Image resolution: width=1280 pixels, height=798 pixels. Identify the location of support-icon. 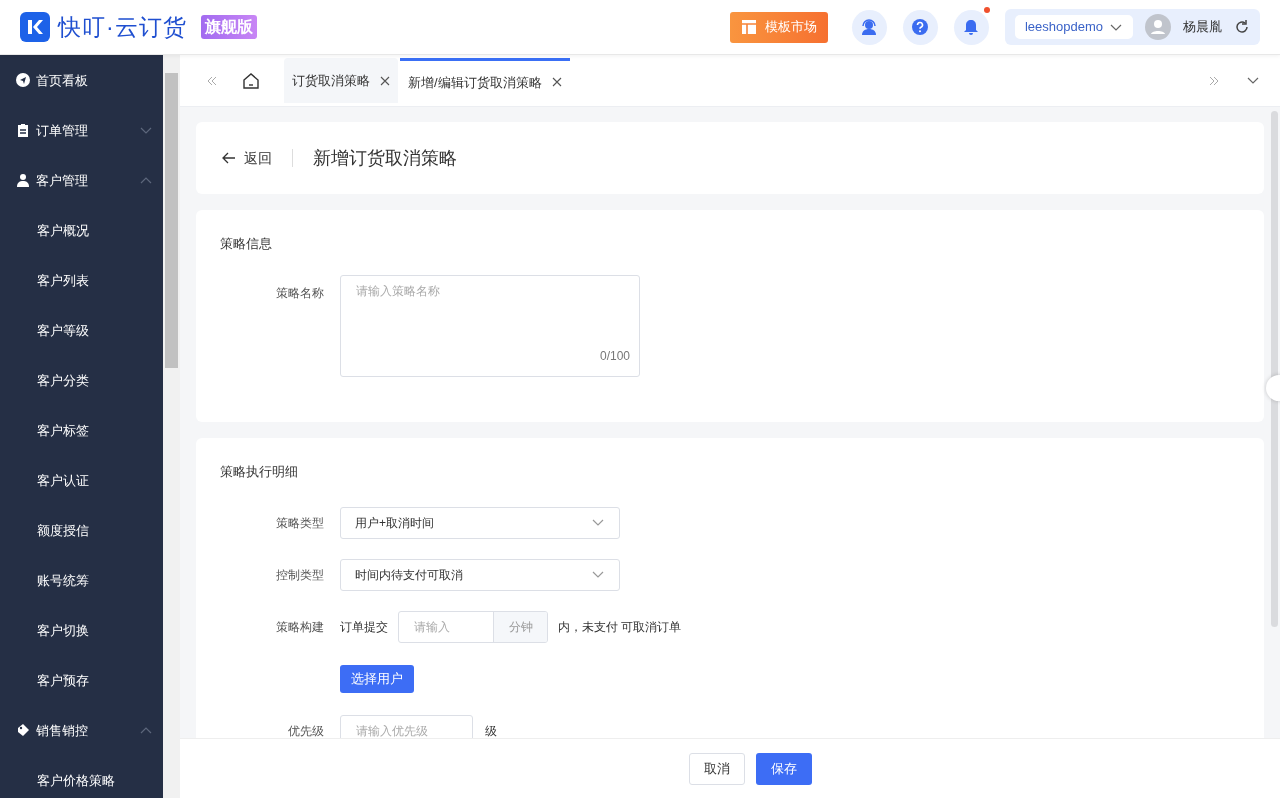
(869, 27).